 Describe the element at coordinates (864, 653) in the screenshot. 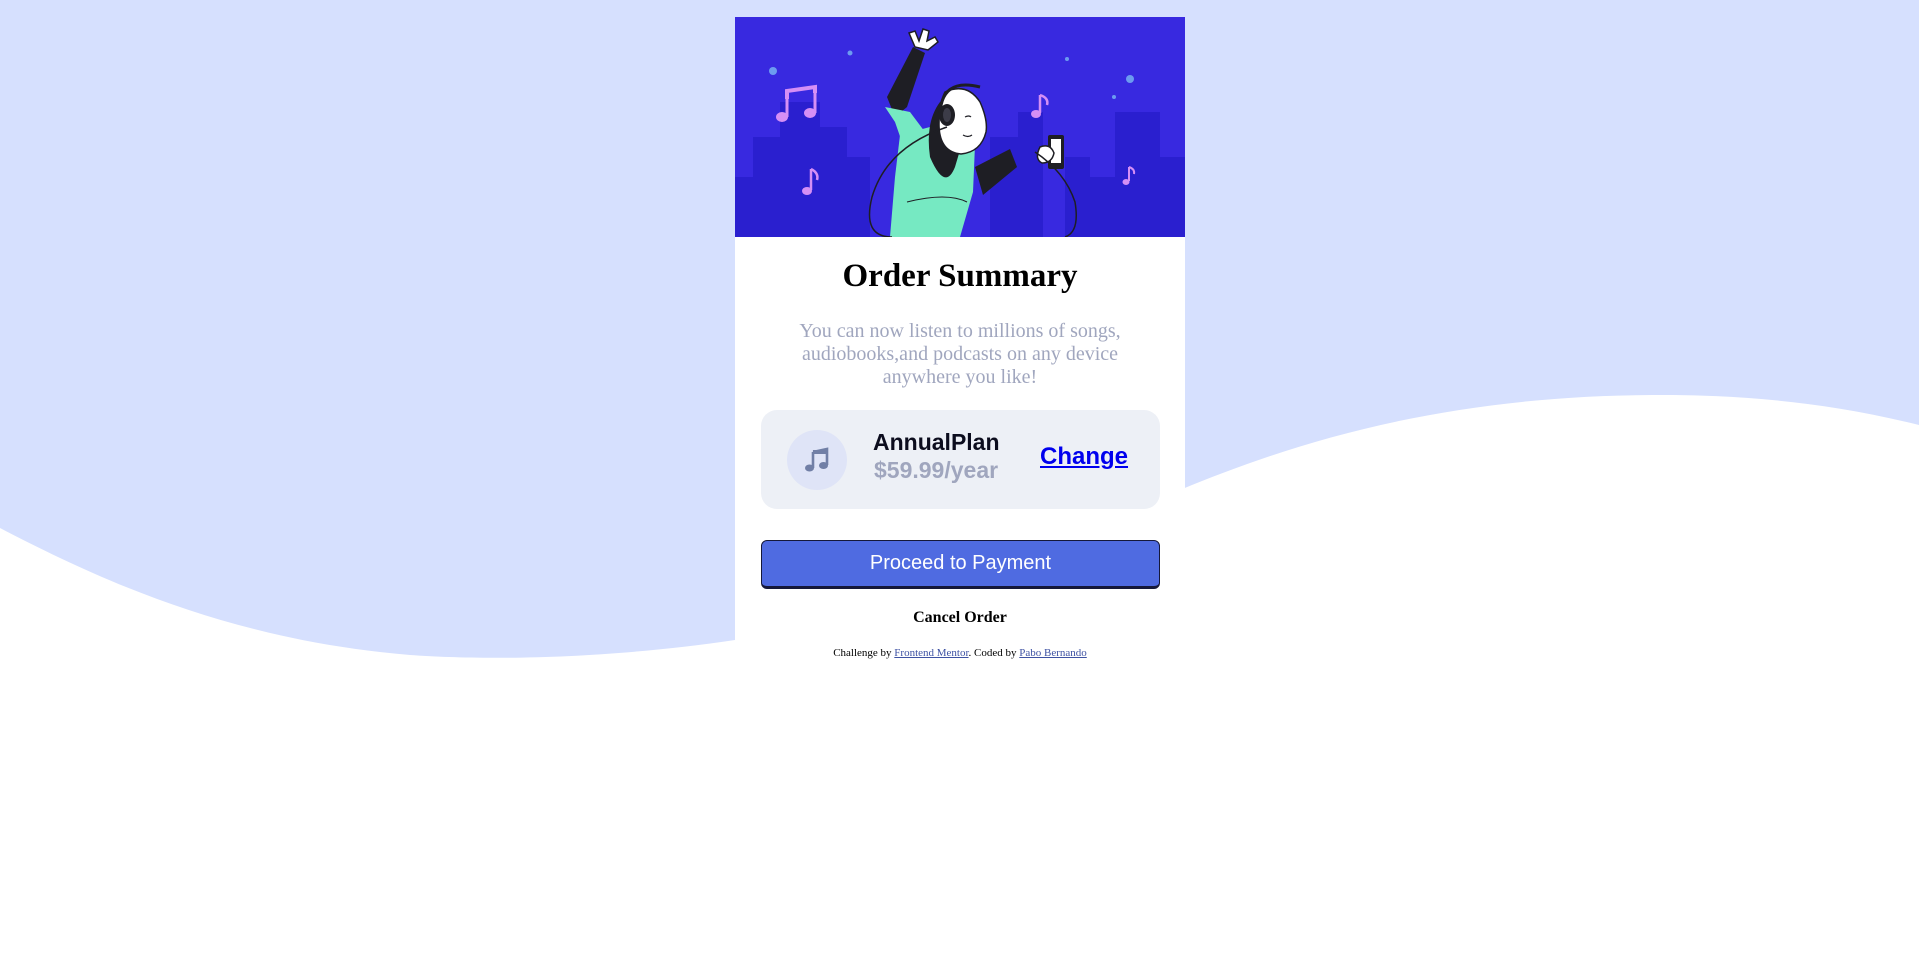

I see `attribution-prefix: Challenge by` at that location.